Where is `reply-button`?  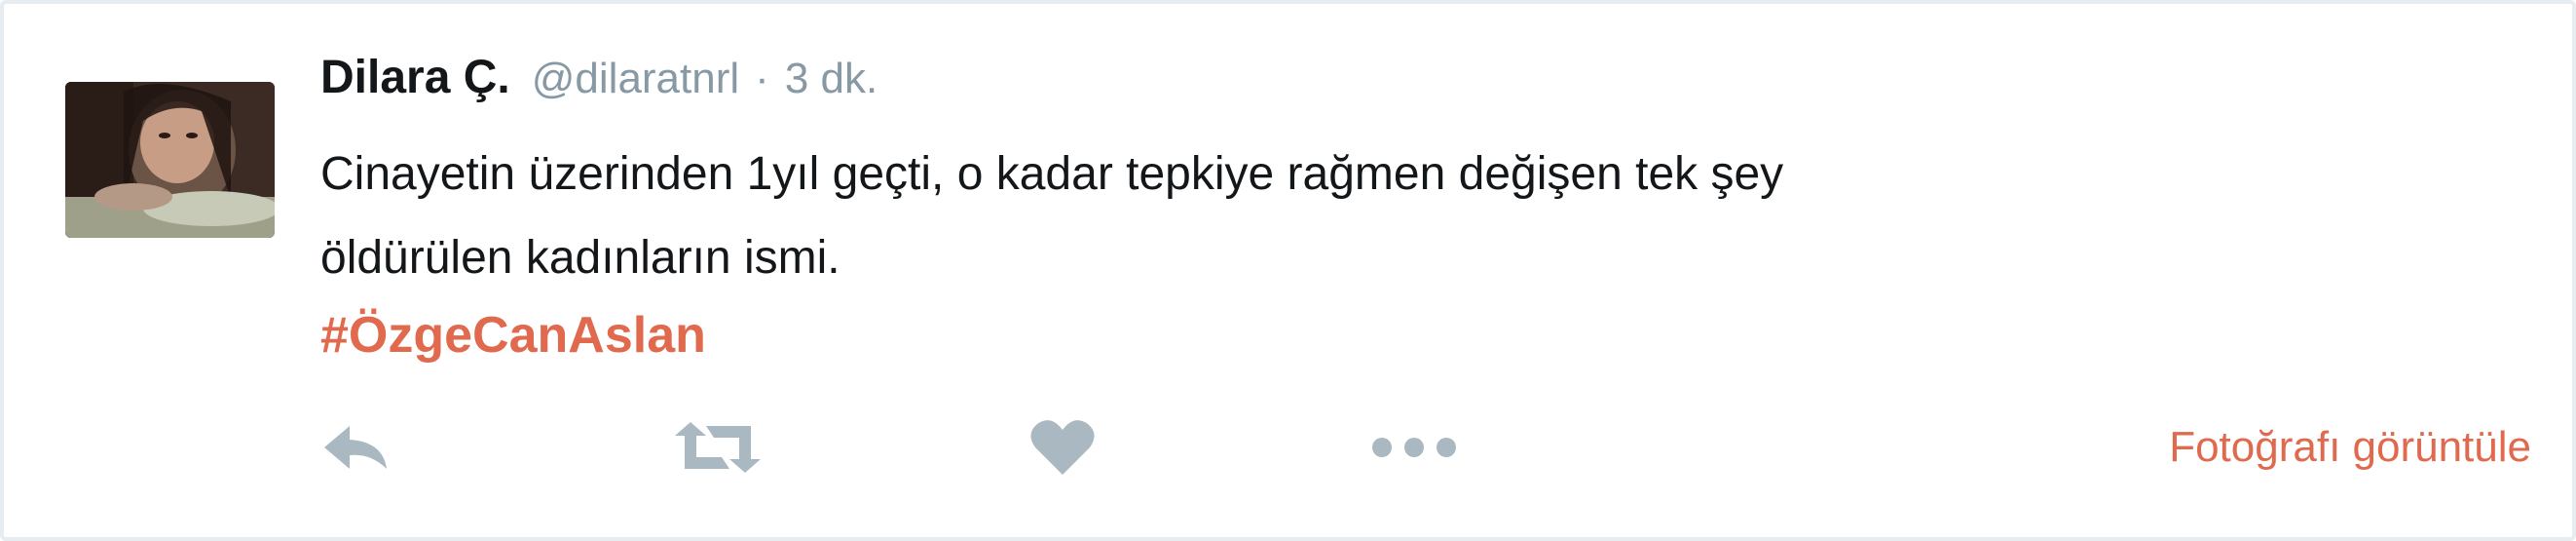 reply-button is located at coordinates (355, 448).